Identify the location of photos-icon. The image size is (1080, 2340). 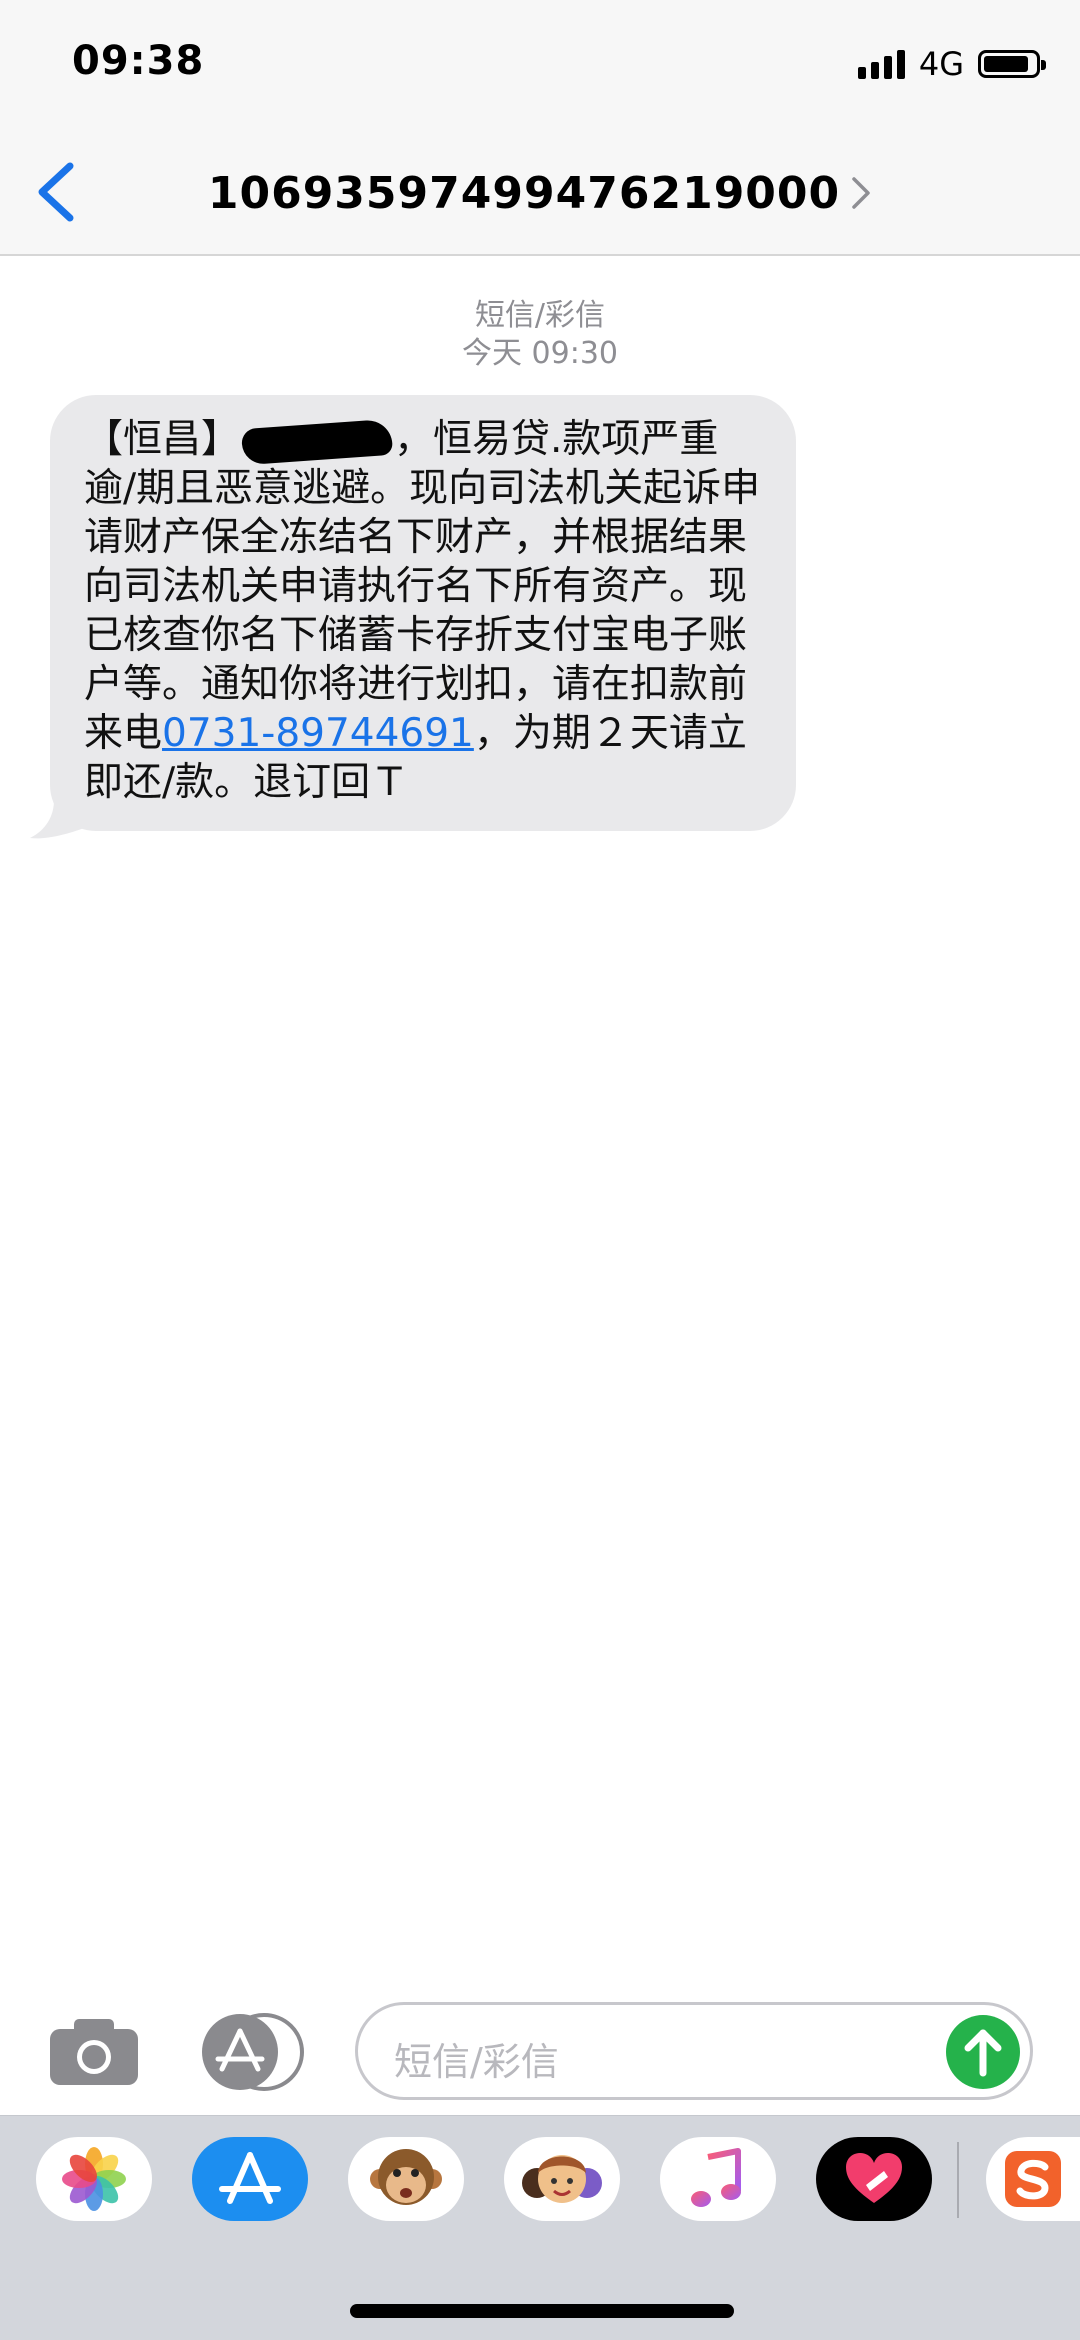
(94, 2179).